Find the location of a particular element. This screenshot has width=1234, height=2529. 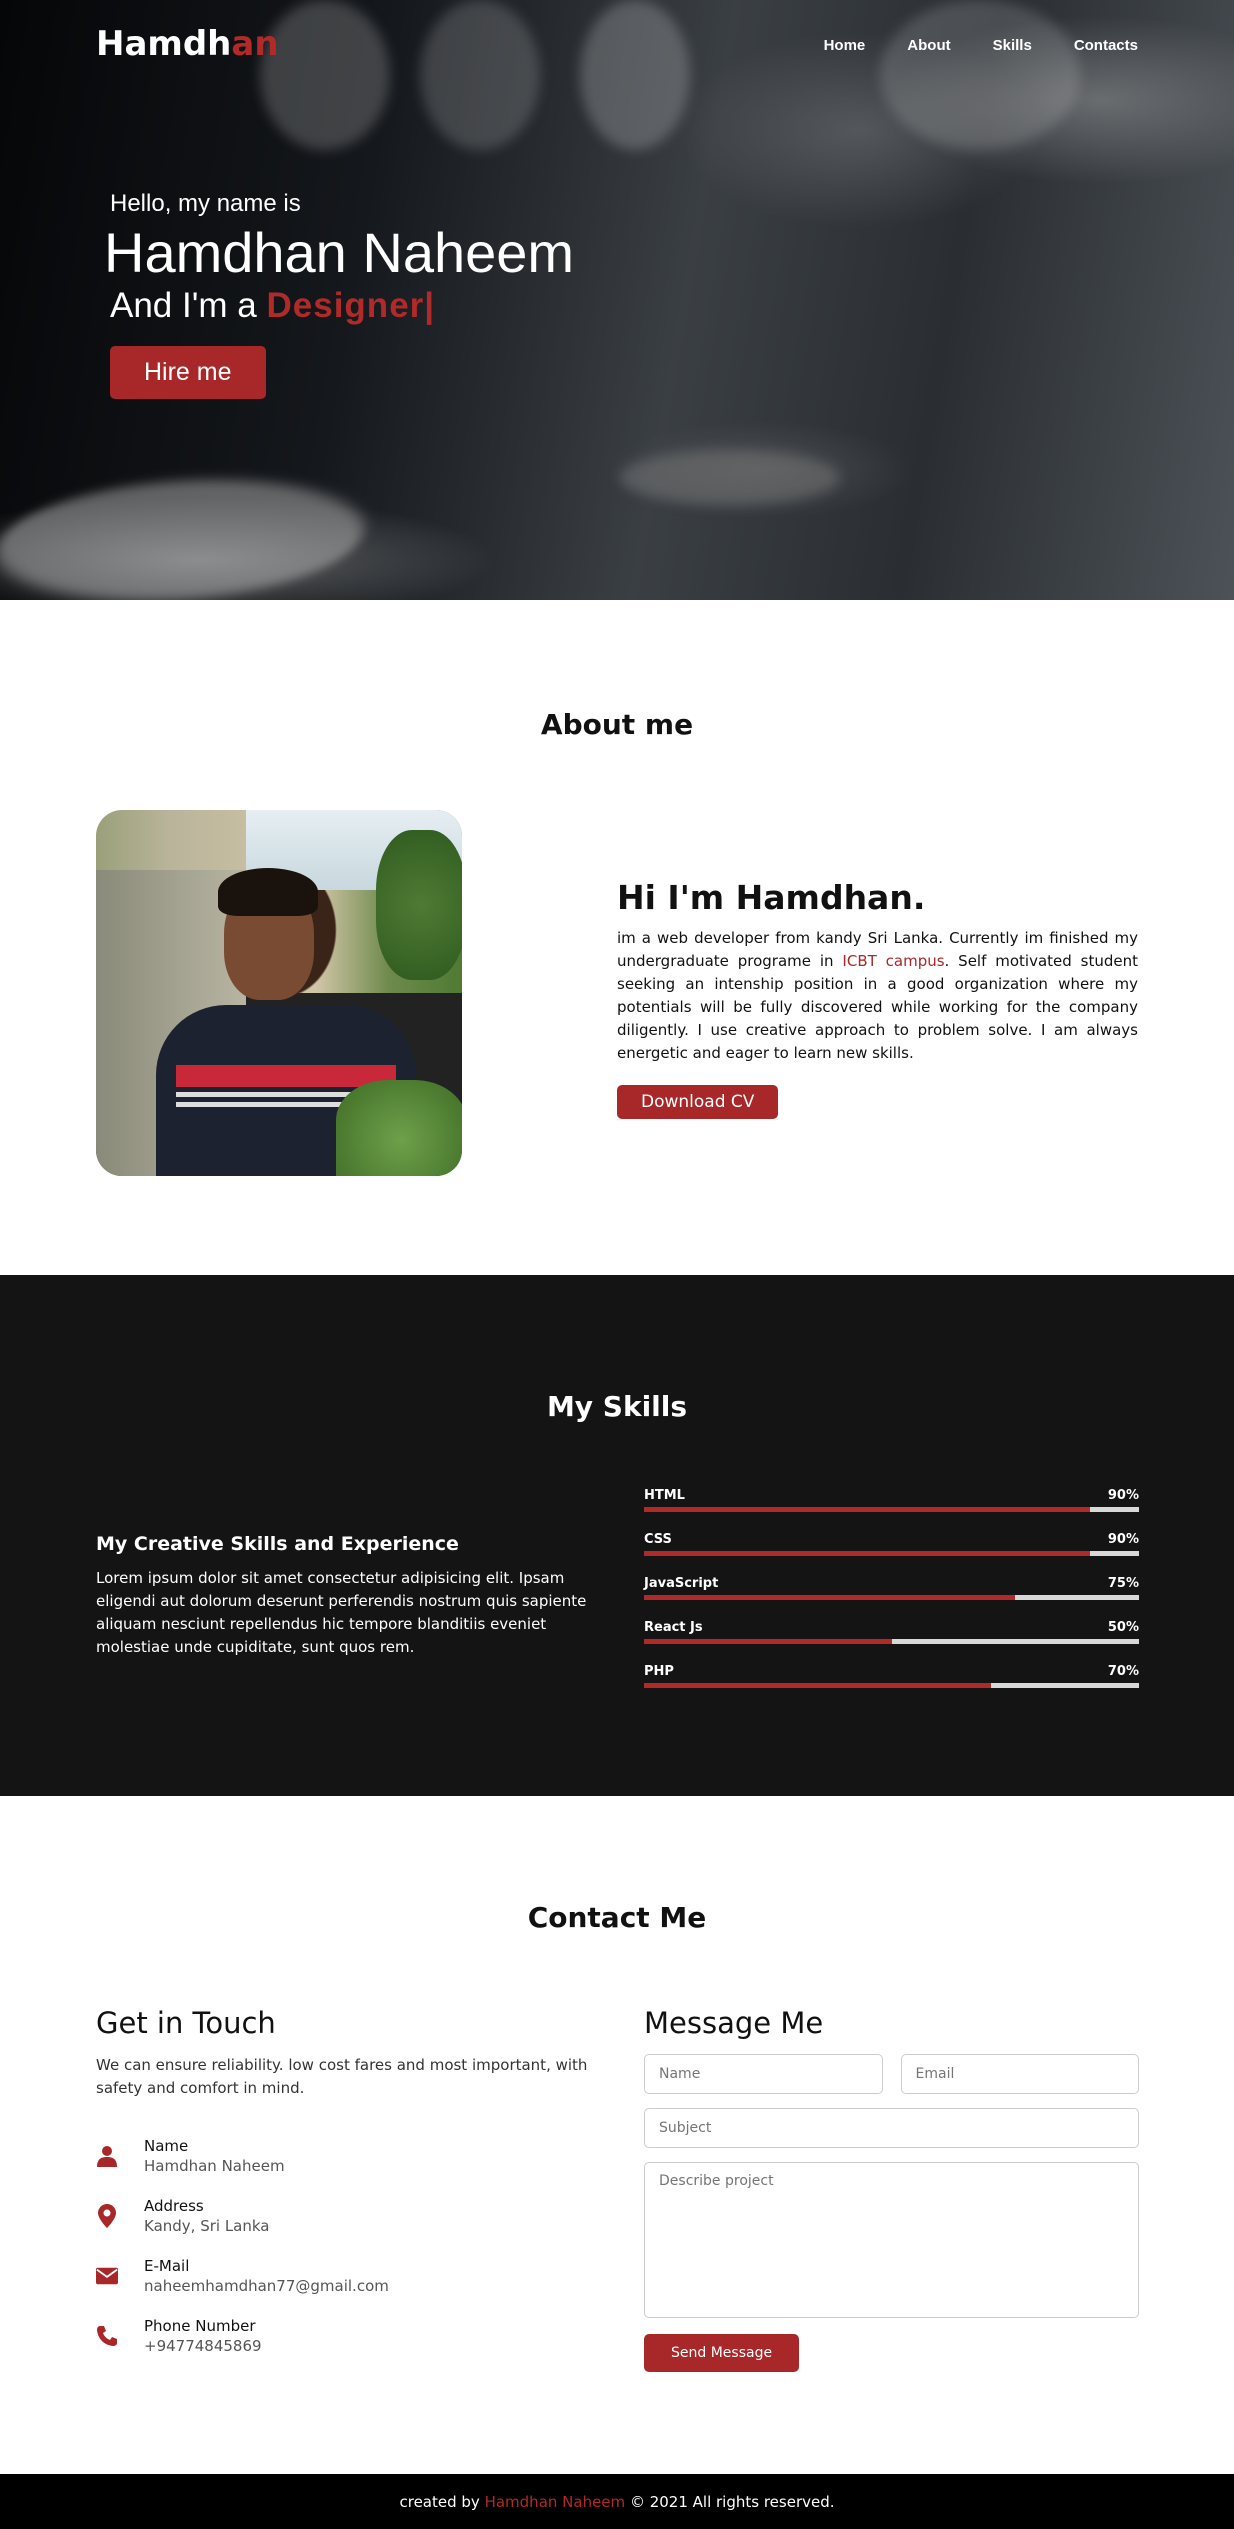

info-label: E-Mail is located at coordinates (167, 2266).